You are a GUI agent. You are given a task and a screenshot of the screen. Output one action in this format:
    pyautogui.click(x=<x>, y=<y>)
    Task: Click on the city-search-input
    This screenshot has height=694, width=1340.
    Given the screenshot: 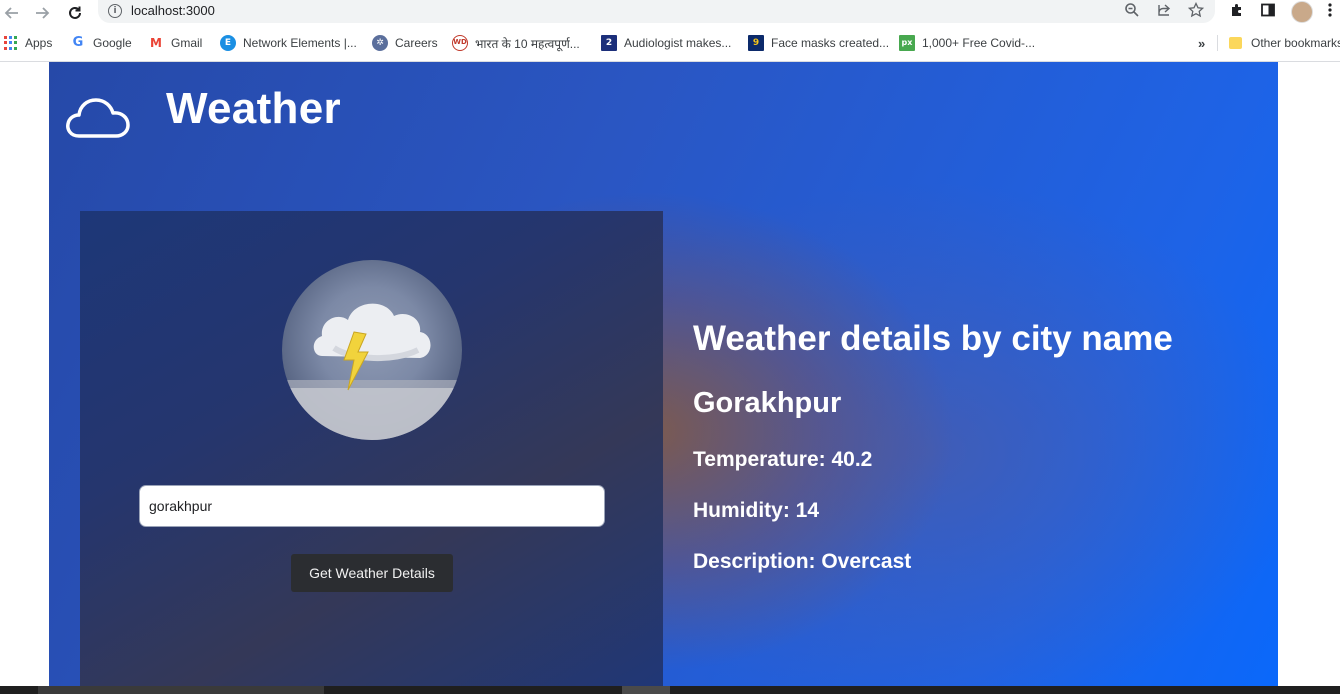 What is the action you would take?
    pyautogui.click(x=372, y=506)
    